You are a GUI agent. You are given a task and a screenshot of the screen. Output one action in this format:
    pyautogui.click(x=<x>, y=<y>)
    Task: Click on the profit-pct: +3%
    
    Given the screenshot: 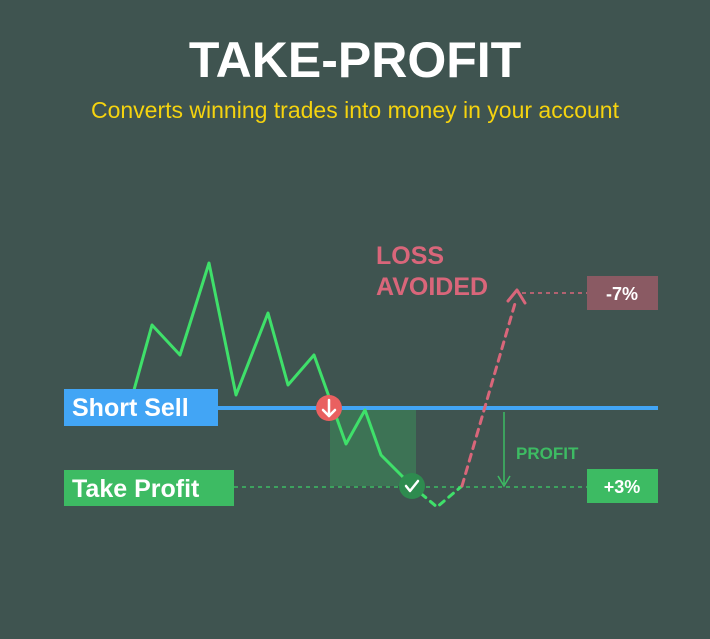 What is the action you would take?
    pyautogui.click(x=622, y=487)
    